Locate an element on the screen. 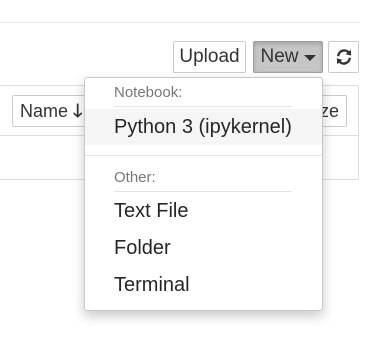 The width and height of the screenshot is (371, 345). header-divider is located at coordinates (180, 22).